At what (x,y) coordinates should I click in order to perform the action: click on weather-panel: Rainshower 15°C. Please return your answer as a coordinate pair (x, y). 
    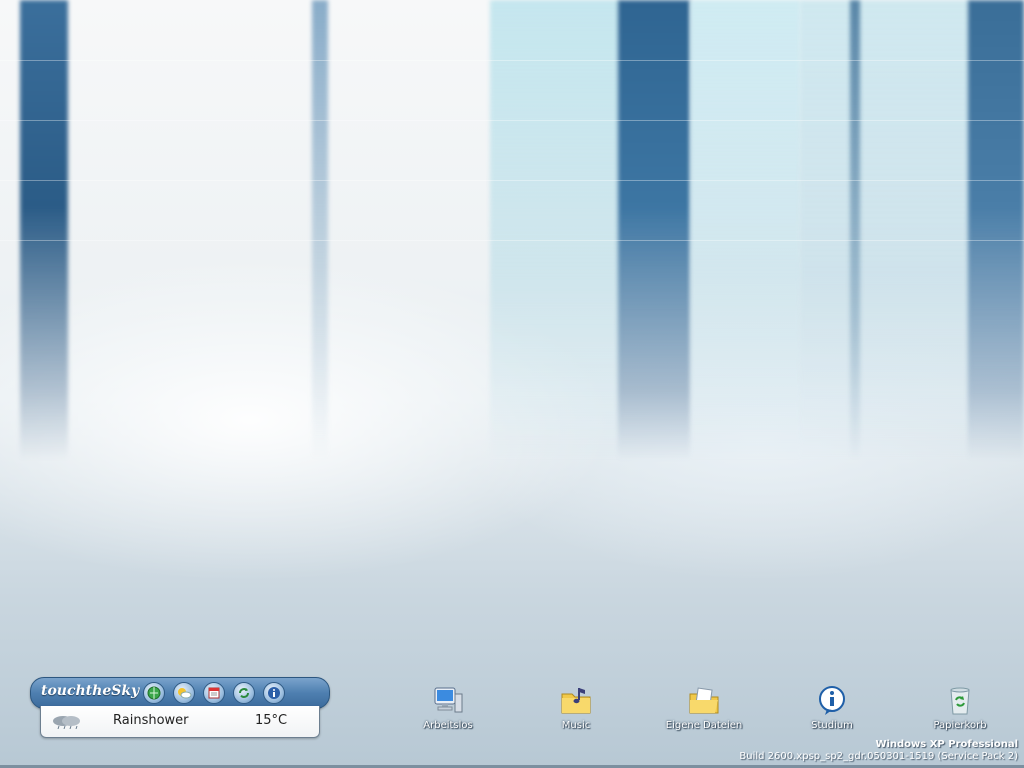
    Looking at the image, I should click on (180, 722).